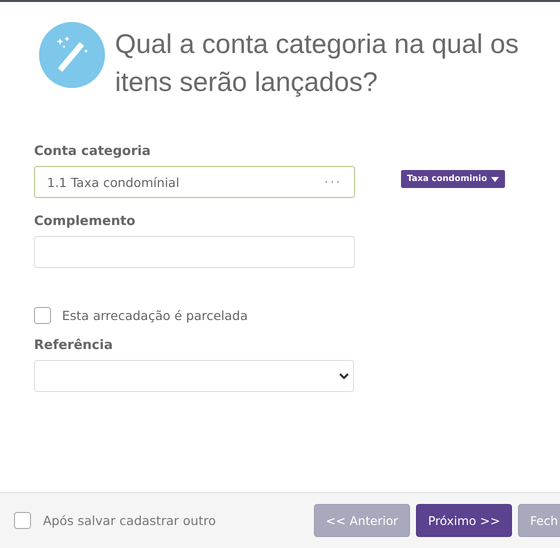 This screenshot has width=560, height=548. I want to click on more-icon: ···, so click(333, 182).